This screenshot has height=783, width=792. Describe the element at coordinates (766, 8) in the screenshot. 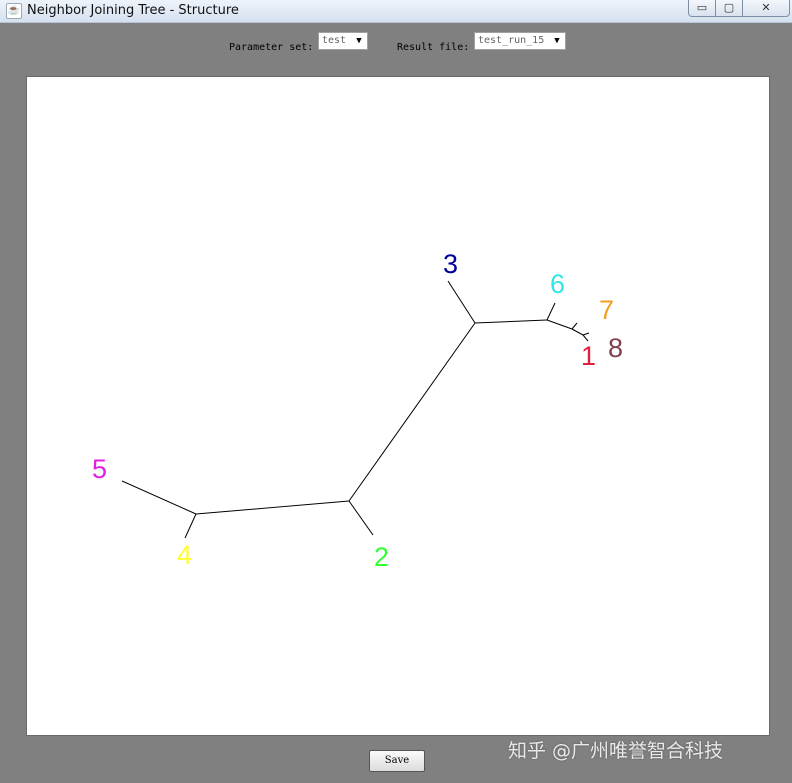

I see `close-button: ✕` at that location.